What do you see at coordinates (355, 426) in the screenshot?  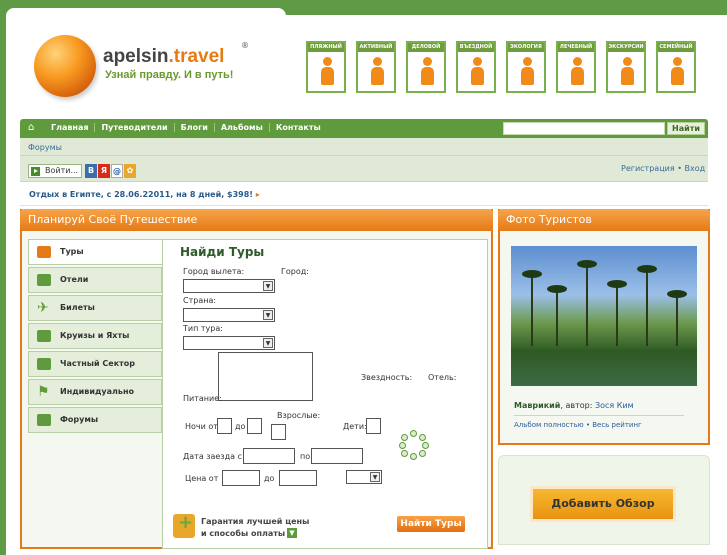 I see `kids-label: Дети:` at bounding box center [355, 426].